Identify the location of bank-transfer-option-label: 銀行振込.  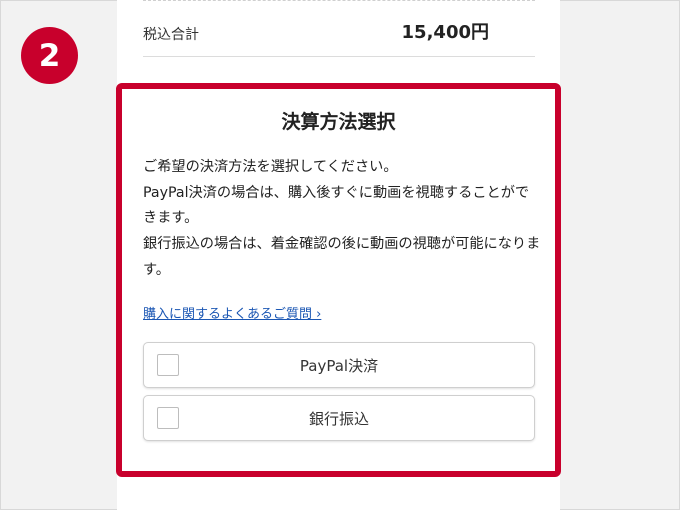
(338, 419).